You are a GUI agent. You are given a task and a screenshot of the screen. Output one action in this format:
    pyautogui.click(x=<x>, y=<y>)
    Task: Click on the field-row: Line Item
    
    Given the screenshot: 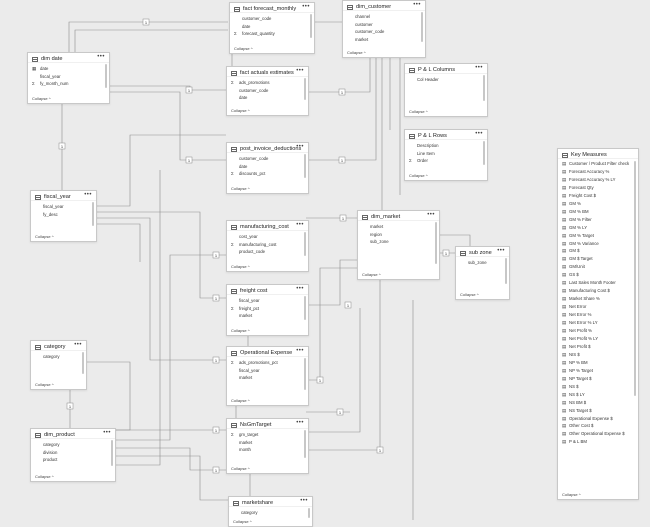 What is the action you would take?
    pyautogui.click(x=445, y=154)
    